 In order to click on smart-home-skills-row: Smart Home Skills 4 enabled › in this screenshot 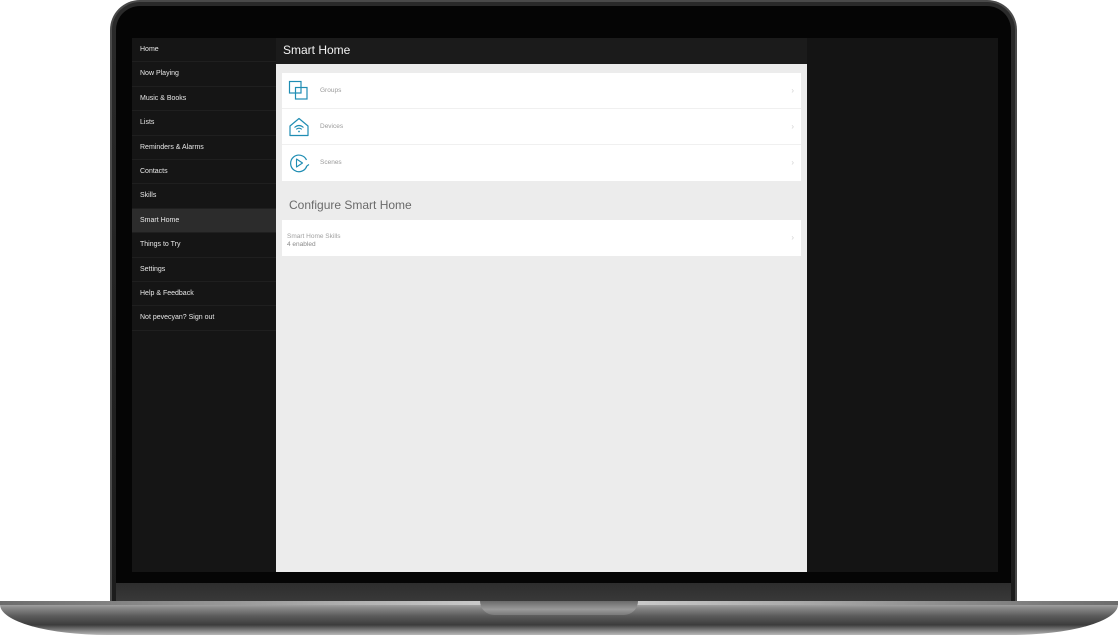, I will do `click(541, 238)`.